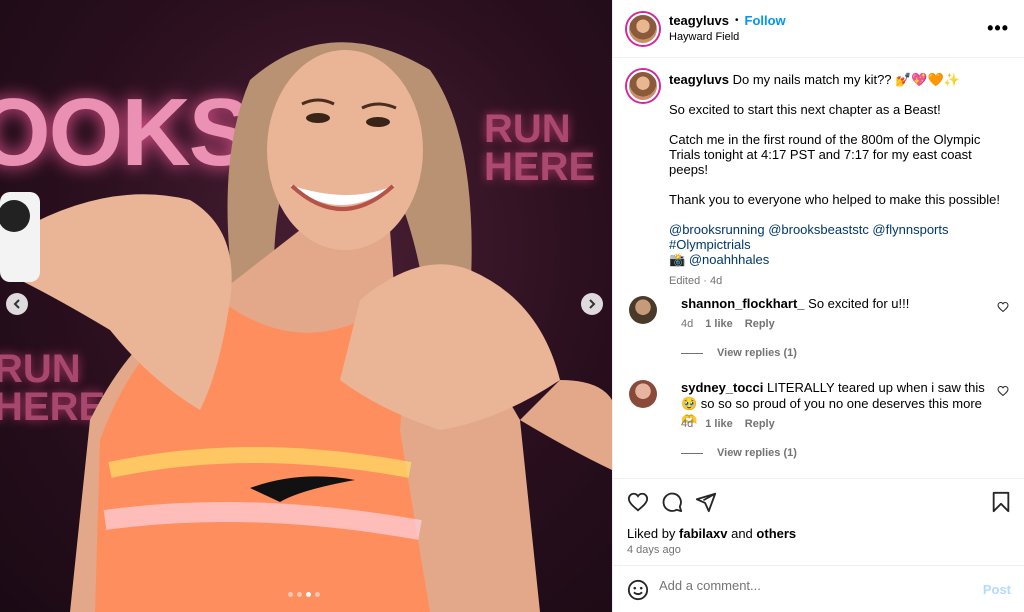 This screenshot has width=1024, height=612. What do you see at coordinates (638, 590) in the screenshot?
I see `emoji-icon` at bounding box center [638, 590].